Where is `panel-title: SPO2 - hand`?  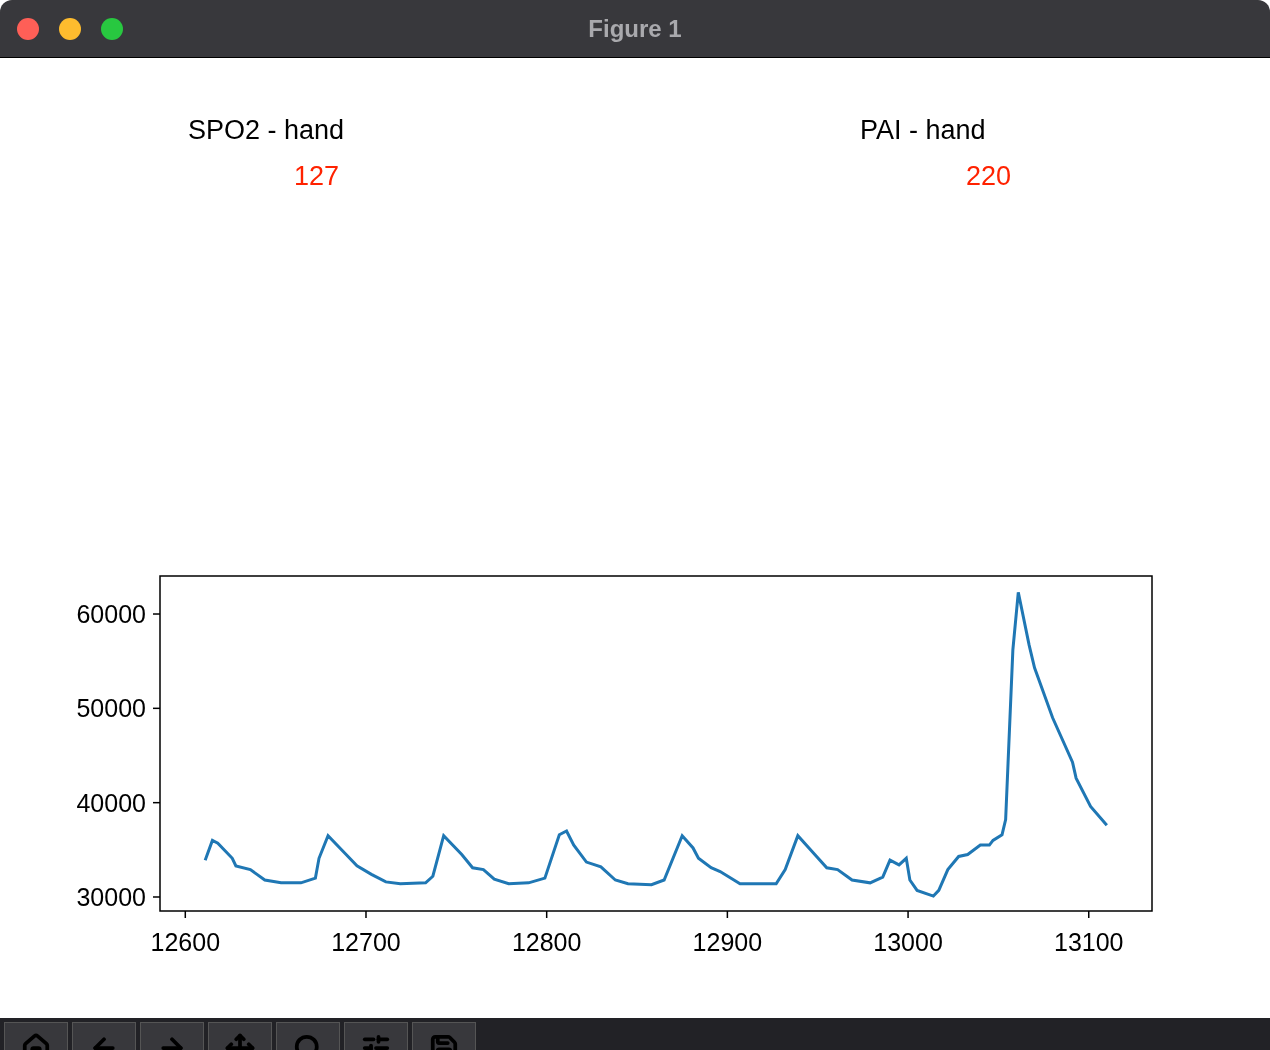 panel-title: SPO2 - hand is located at coordinates (266, 130).